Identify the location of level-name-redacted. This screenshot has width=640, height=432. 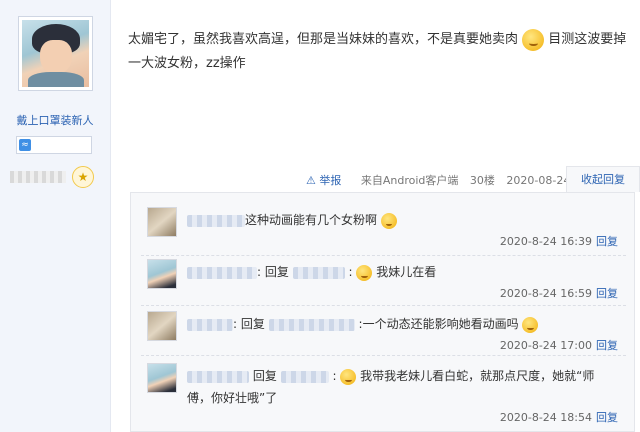
(38, 177).